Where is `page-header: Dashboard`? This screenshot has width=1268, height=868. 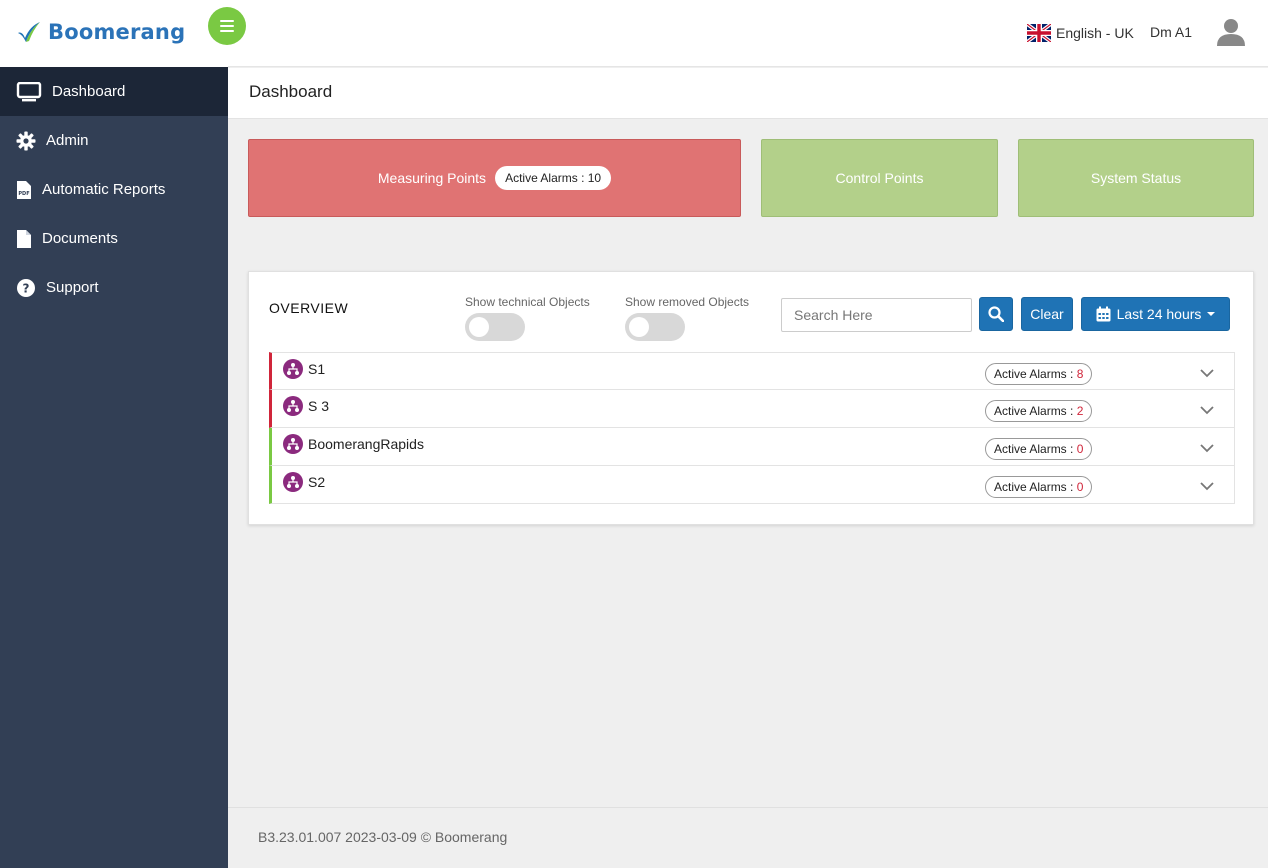
page-header: Dashboard is located at coordinates (748, 93).